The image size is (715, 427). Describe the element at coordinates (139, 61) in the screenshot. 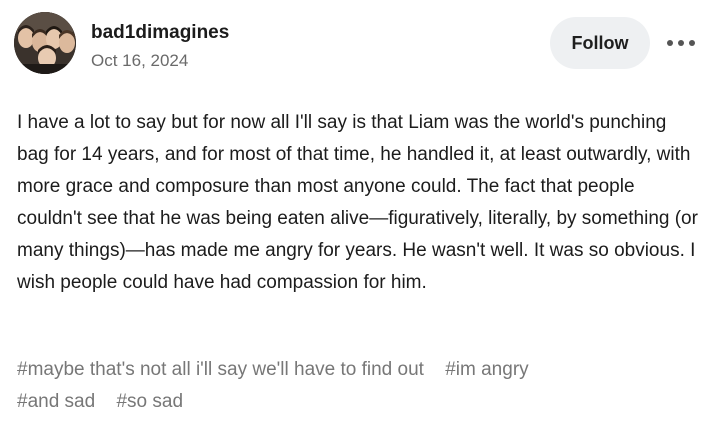

I see `post-date: Oct 16, 2024` at that location.